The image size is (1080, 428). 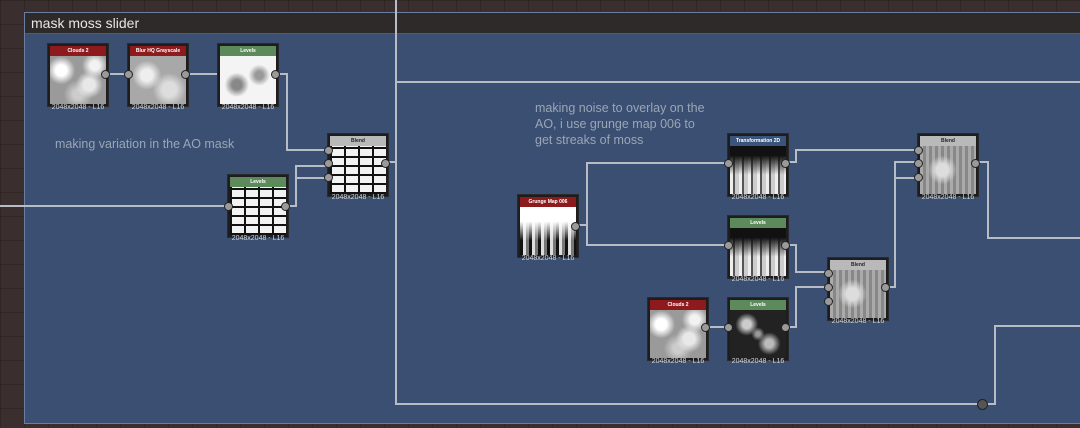 What do you see at coordinates (552, 23) in the screenshot?
I see `frame-header: mask moss slider` at bounding box center [552, 23].